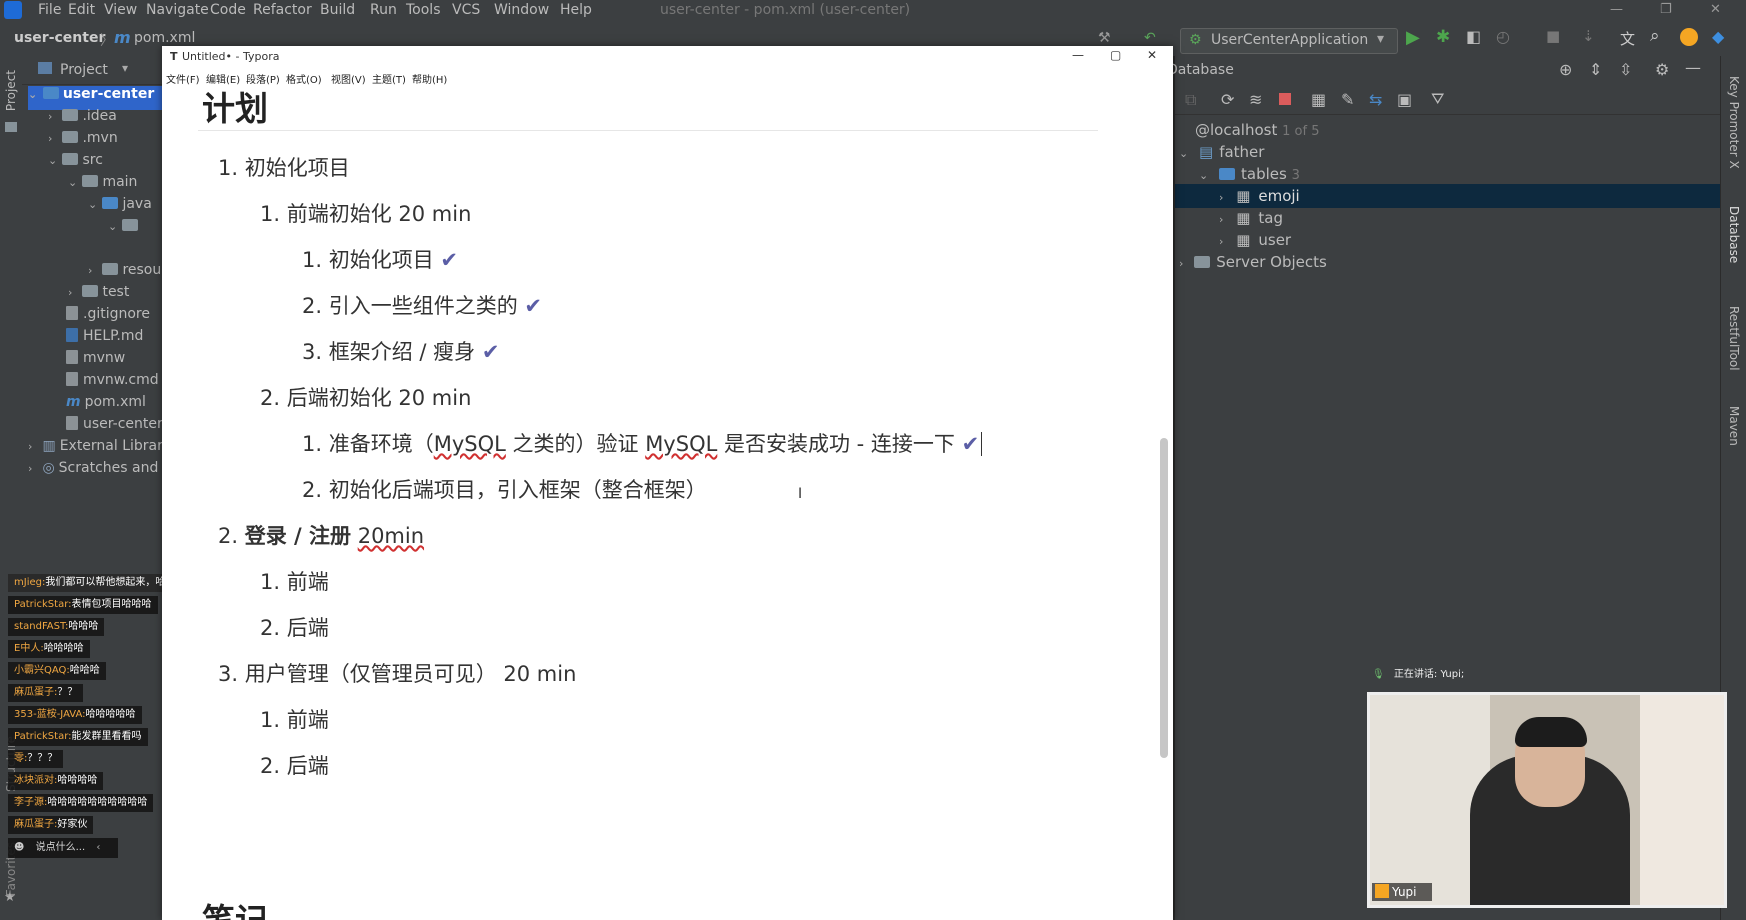 The image size is (1746, 920). I want to click on menu-run: Run, so click(383, 10).